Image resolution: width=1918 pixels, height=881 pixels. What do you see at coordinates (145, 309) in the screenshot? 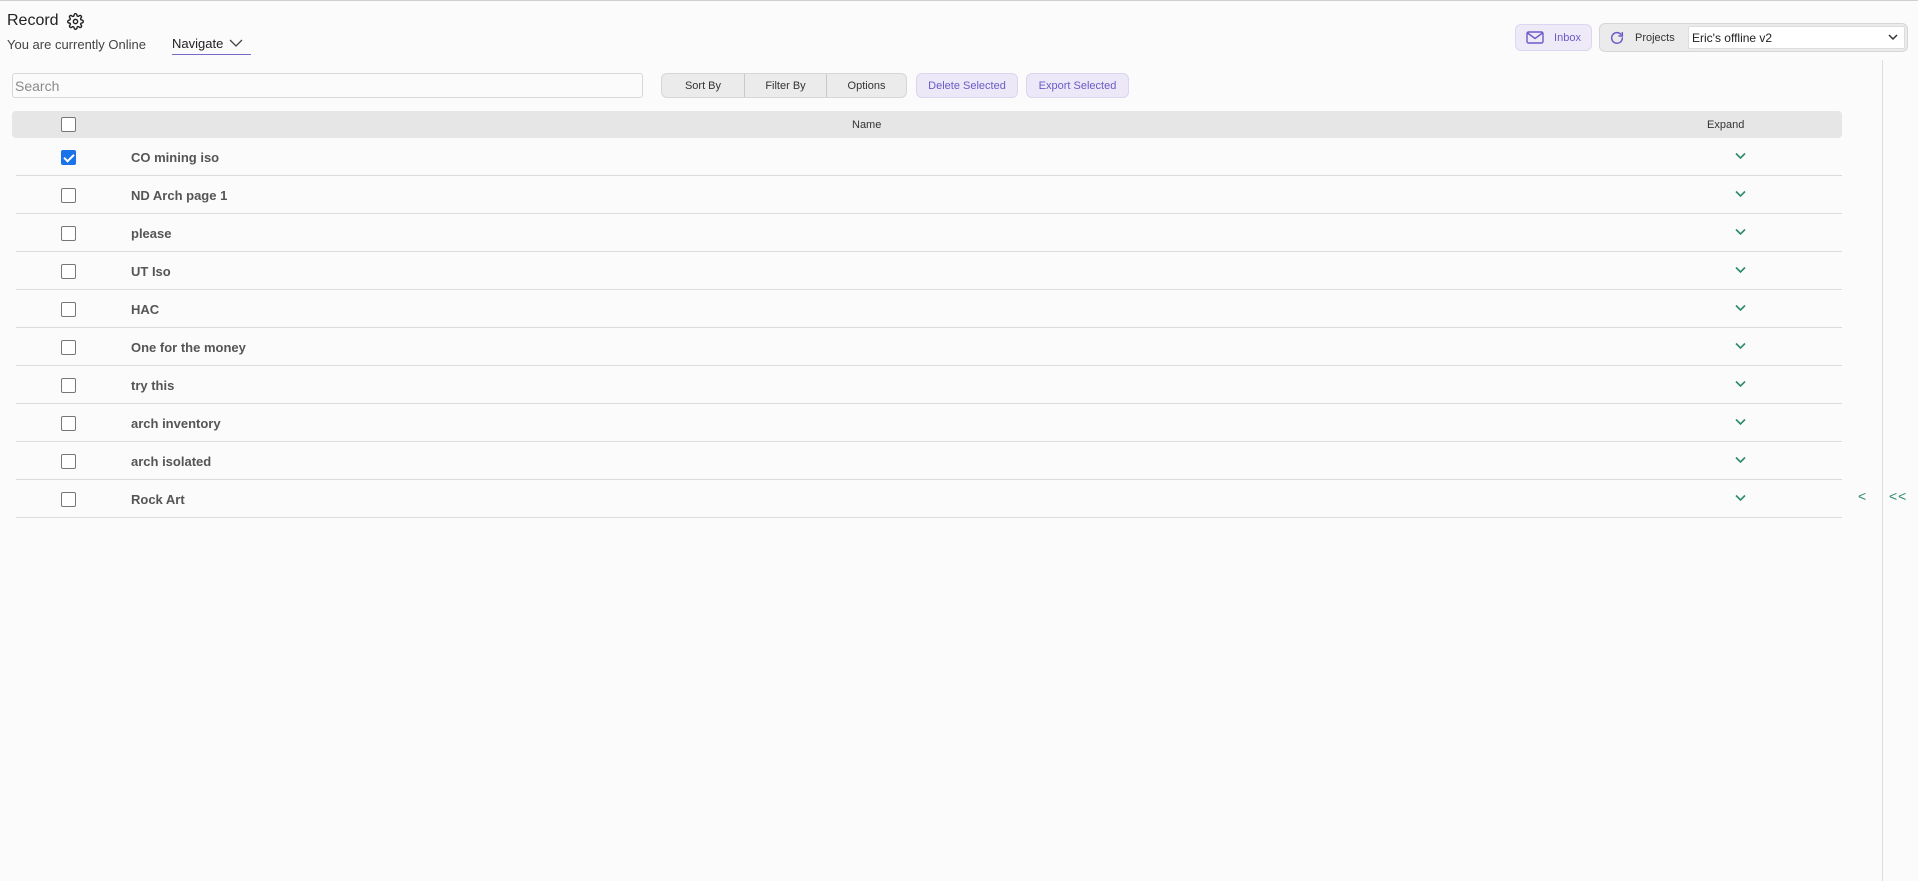
I see `row-name: HAC` at bounding box center [145, 309].